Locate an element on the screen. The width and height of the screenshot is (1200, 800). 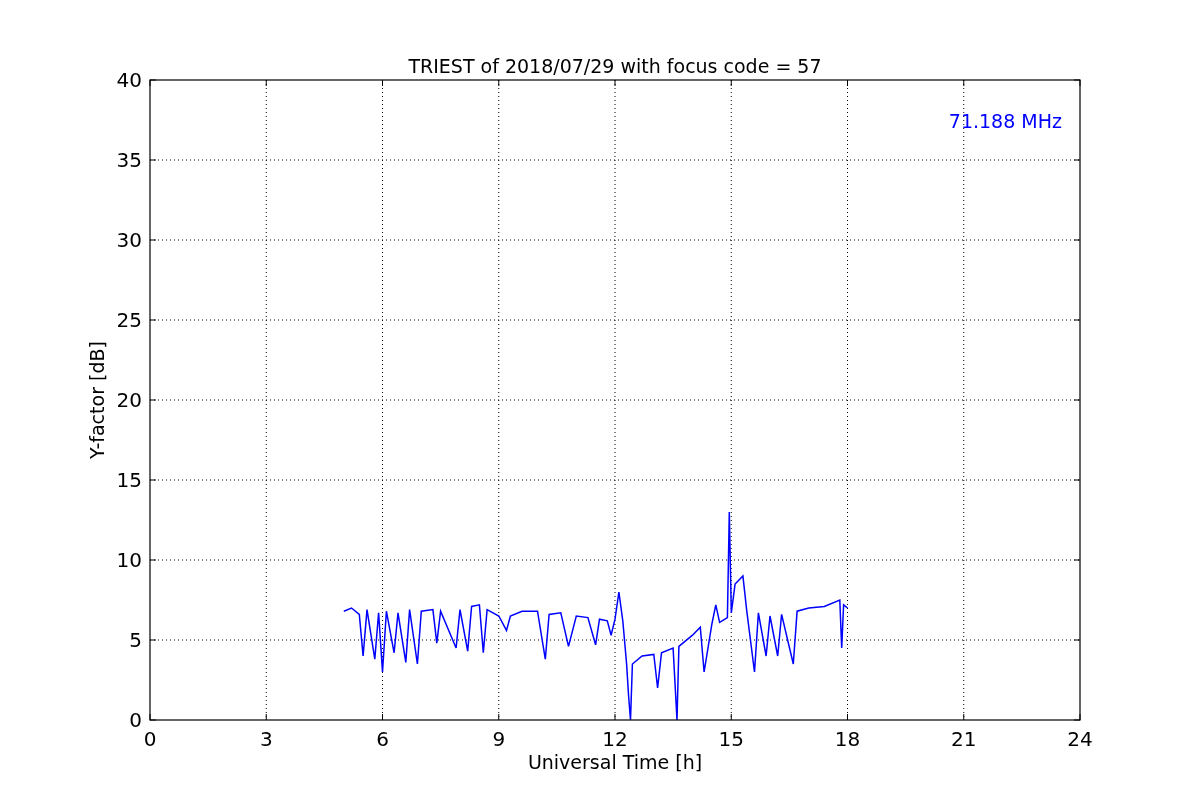
y-tick-label: 5 is located at coordinates (135, 640).